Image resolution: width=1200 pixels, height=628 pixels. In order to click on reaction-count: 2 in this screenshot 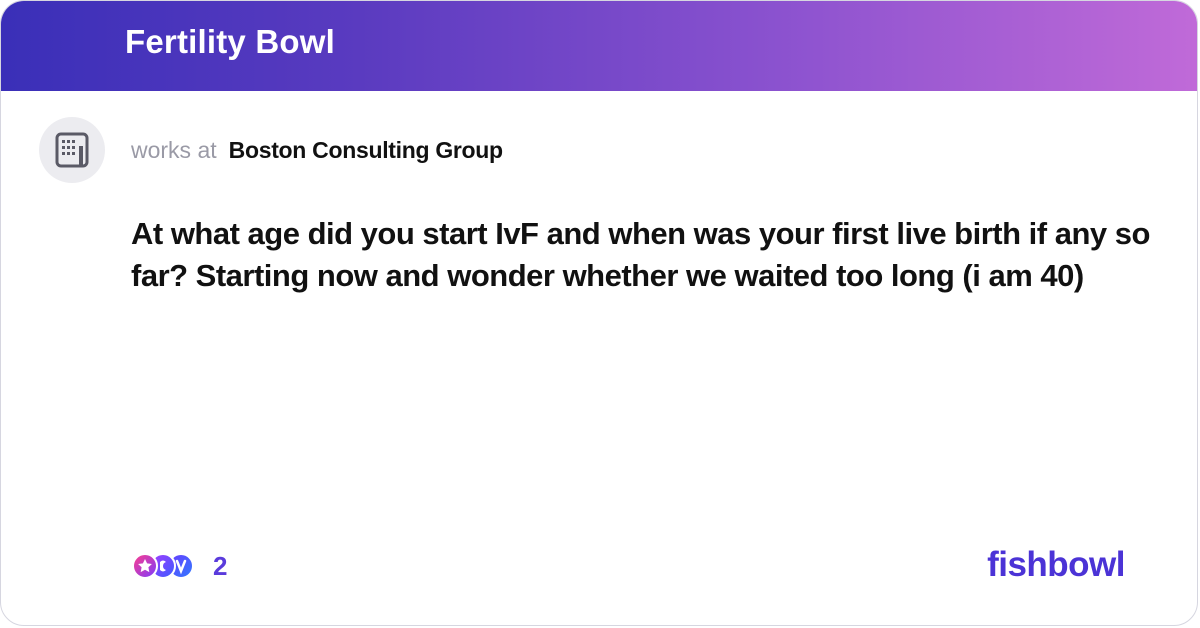, I will do `click(220, 566)`.